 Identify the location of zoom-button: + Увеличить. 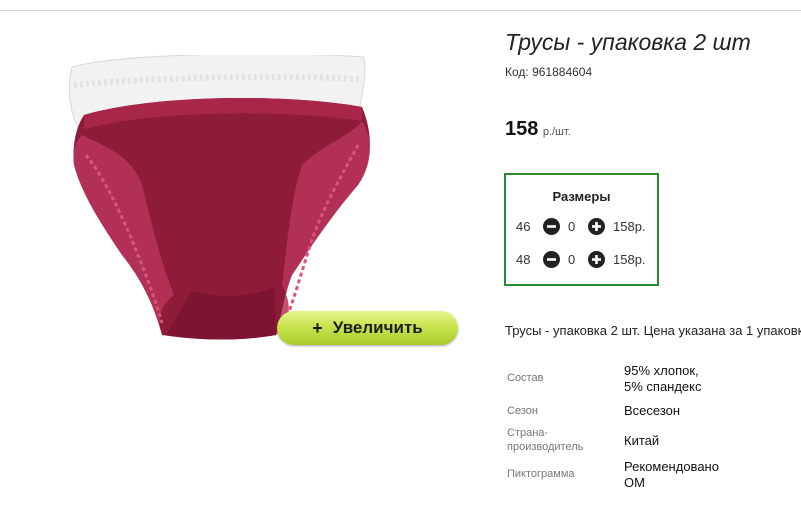
(367, 328).